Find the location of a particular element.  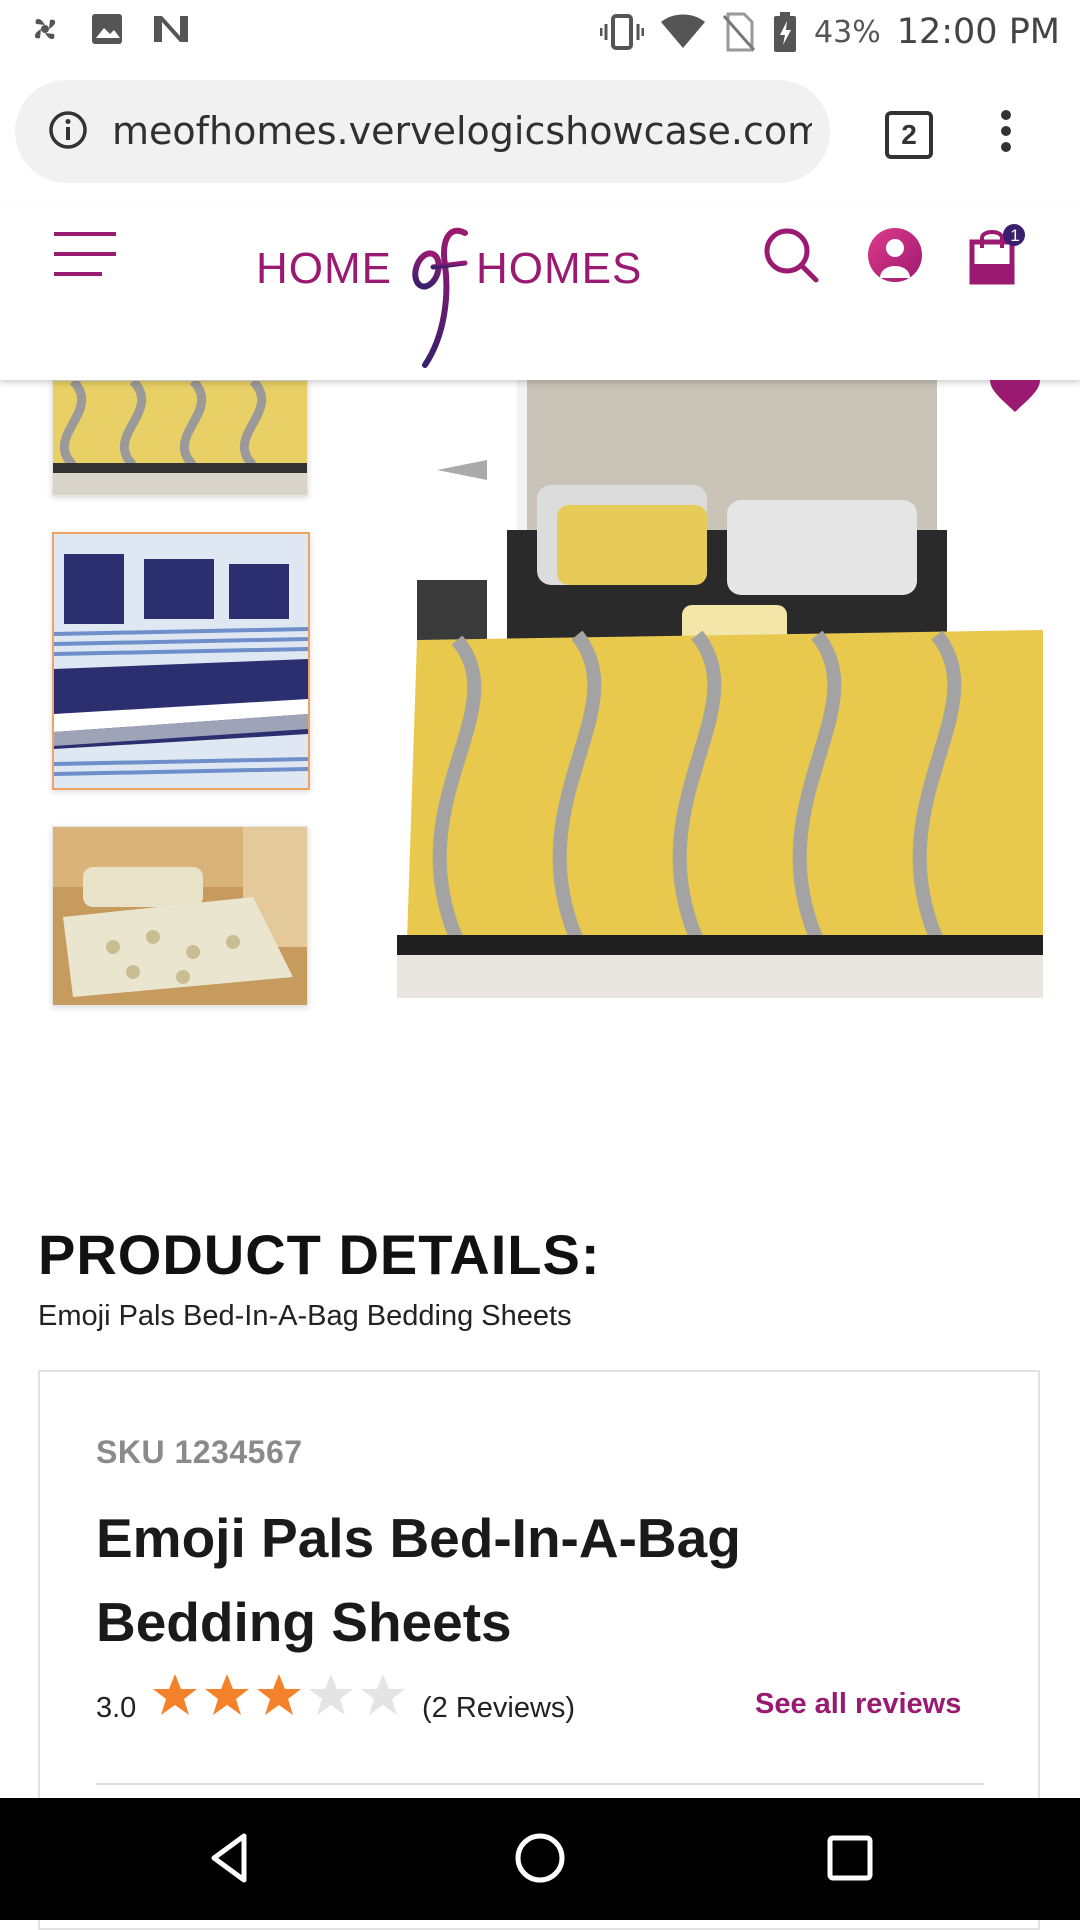

cart-count-badge: 1 is located at coordinates (1015, 235).